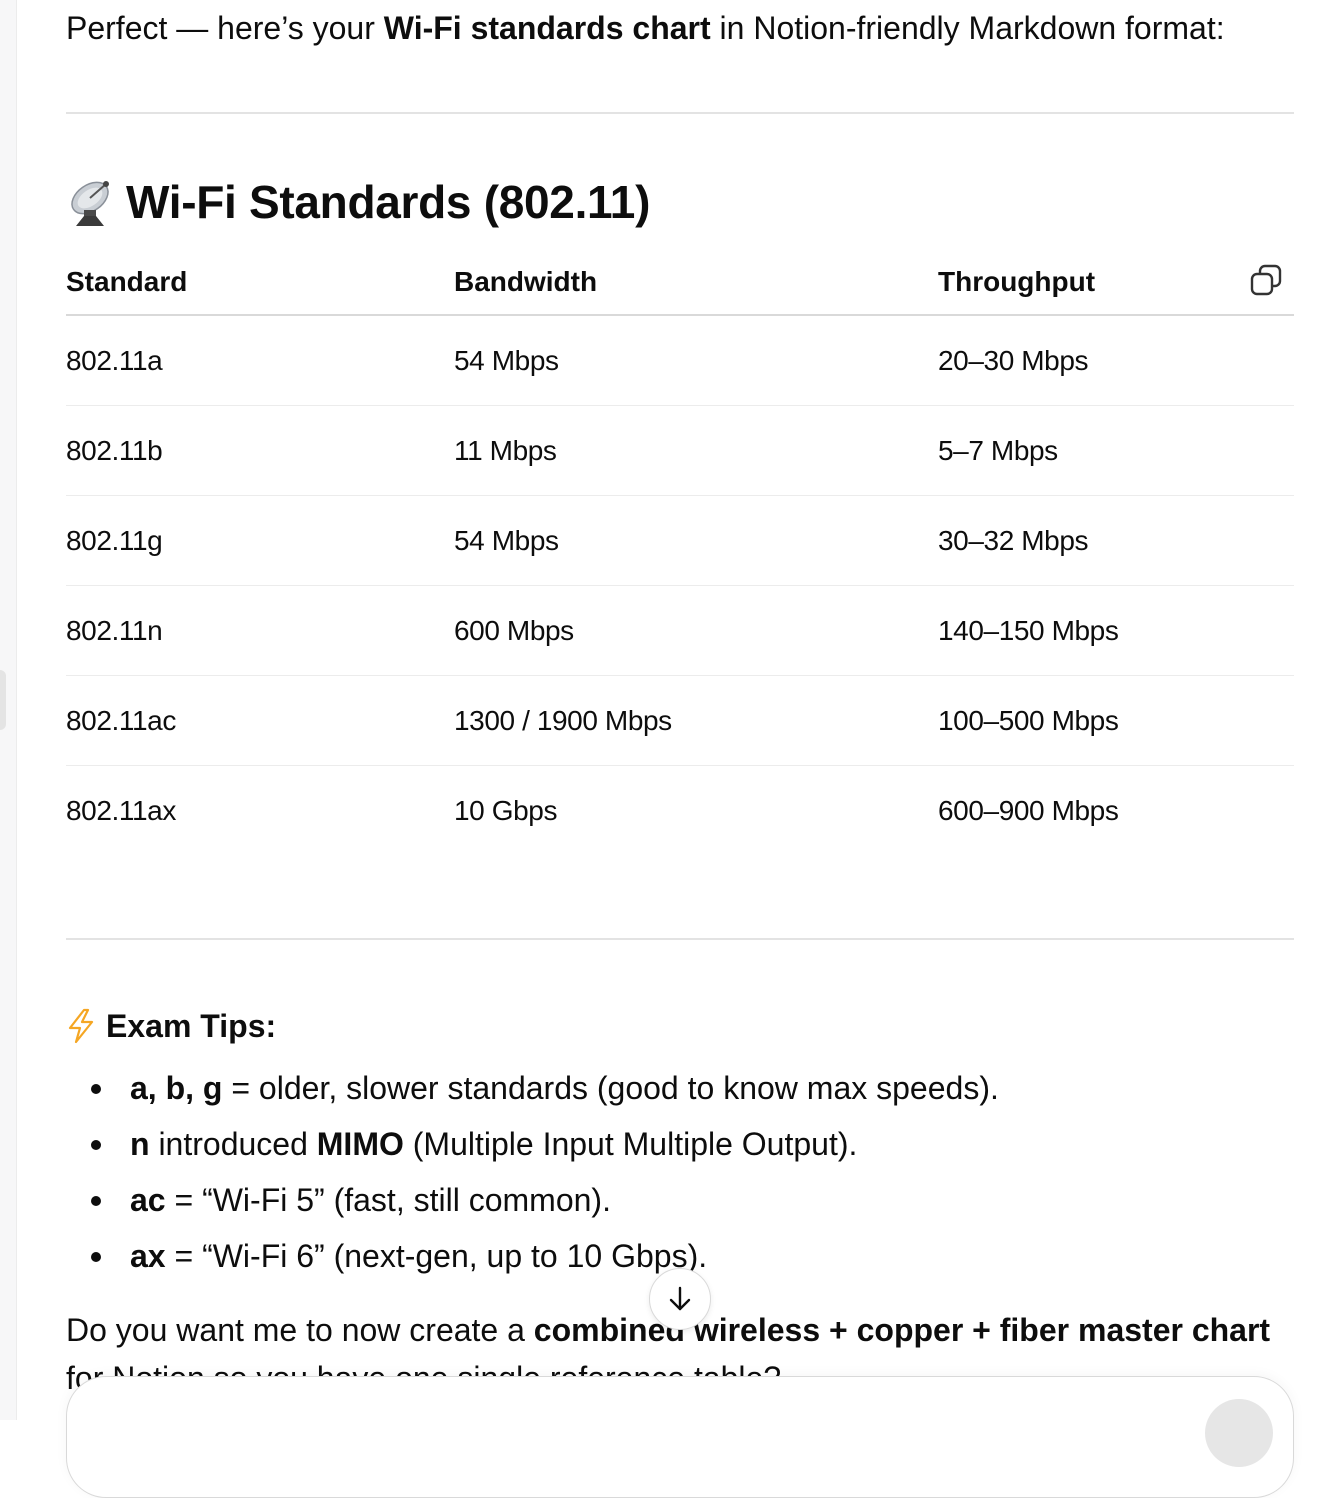 The height and width of the screenshot is (1498, 1320). Describe the element at coordinates (696, 720) in the screenshot. I see `cell-bandwidth: 1300 / 1900 Mbps` at that location.